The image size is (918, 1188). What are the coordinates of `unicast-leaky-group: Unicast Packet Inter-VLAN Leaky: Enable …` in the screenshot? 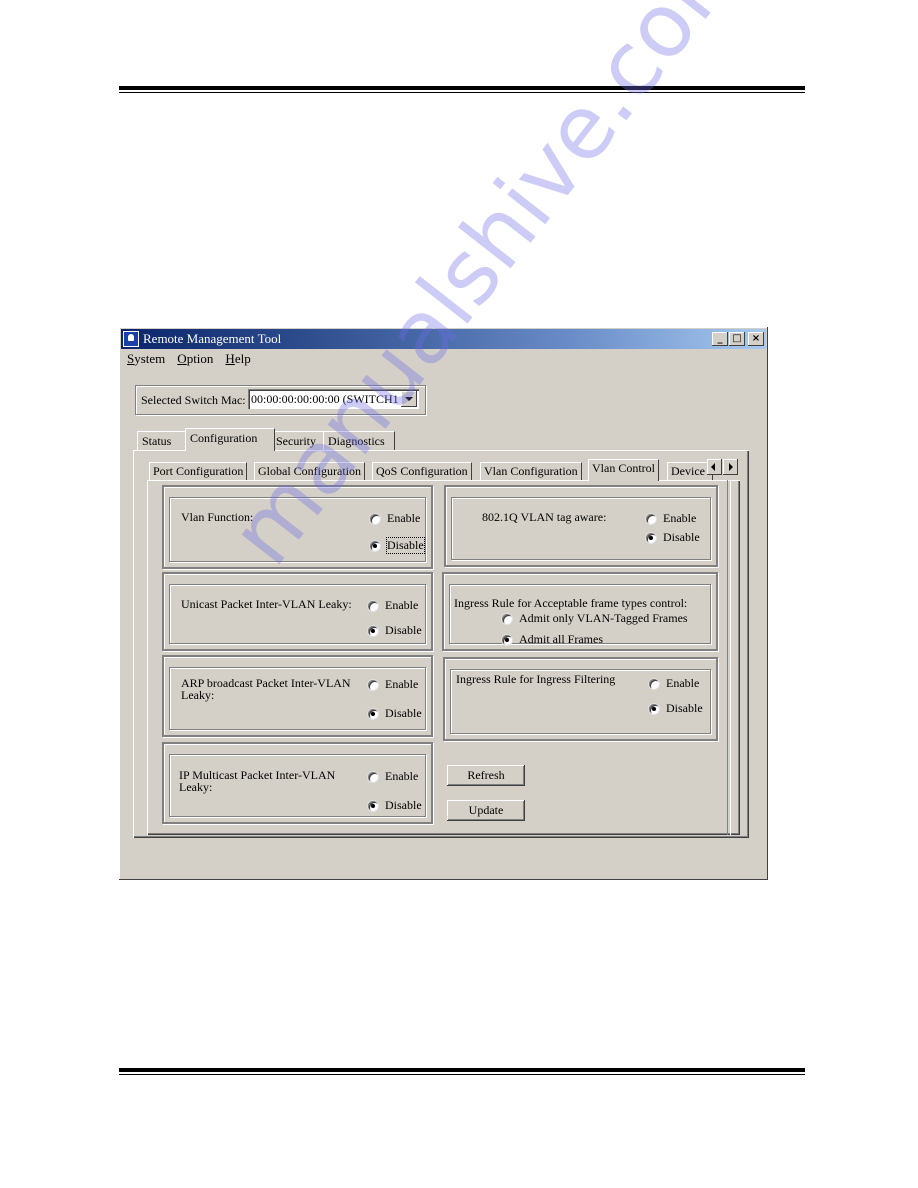 It's located at (297, 611).